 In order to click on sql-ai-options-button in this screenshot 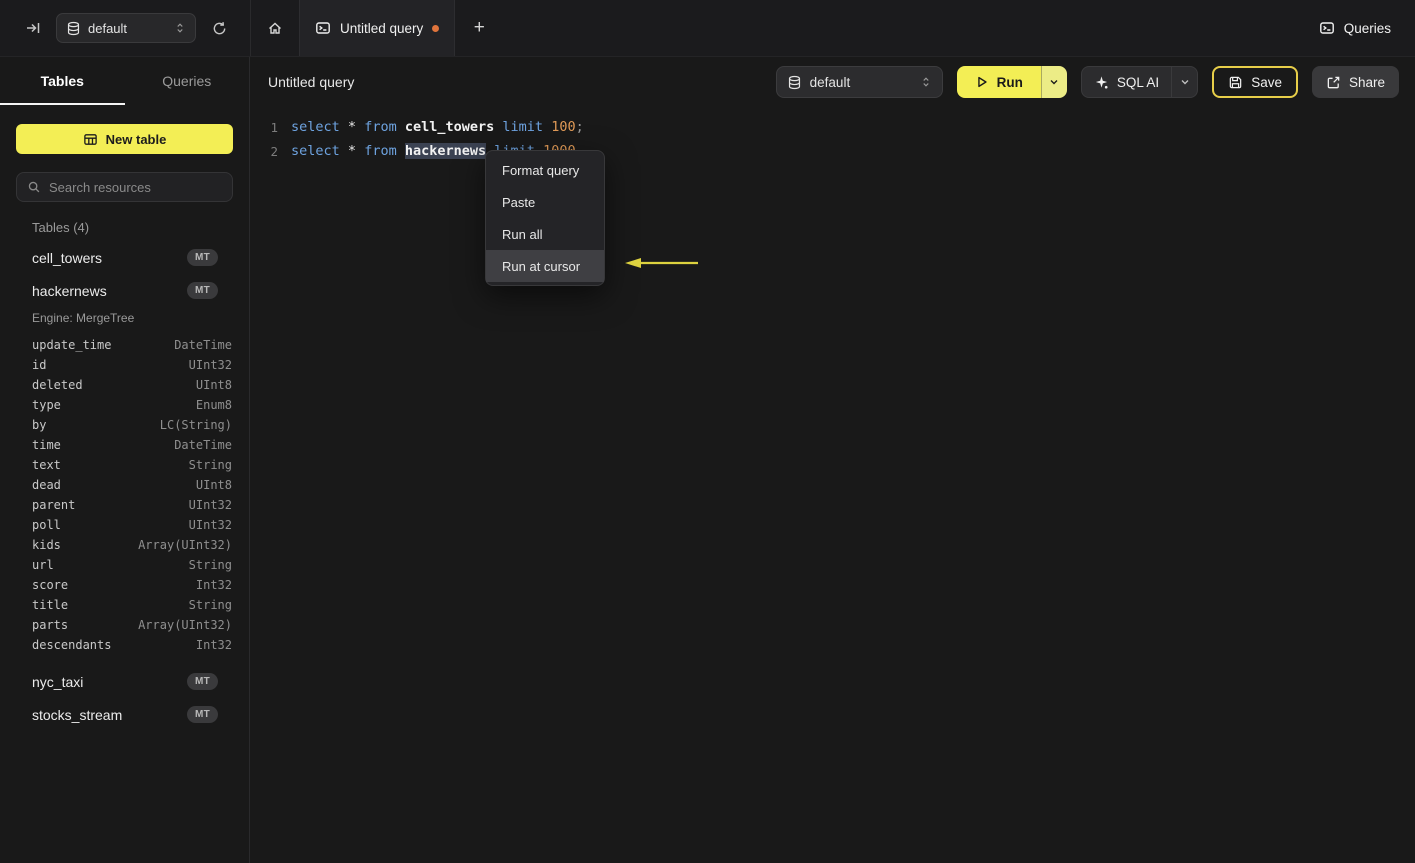, I will do `click(1184, 82)`.